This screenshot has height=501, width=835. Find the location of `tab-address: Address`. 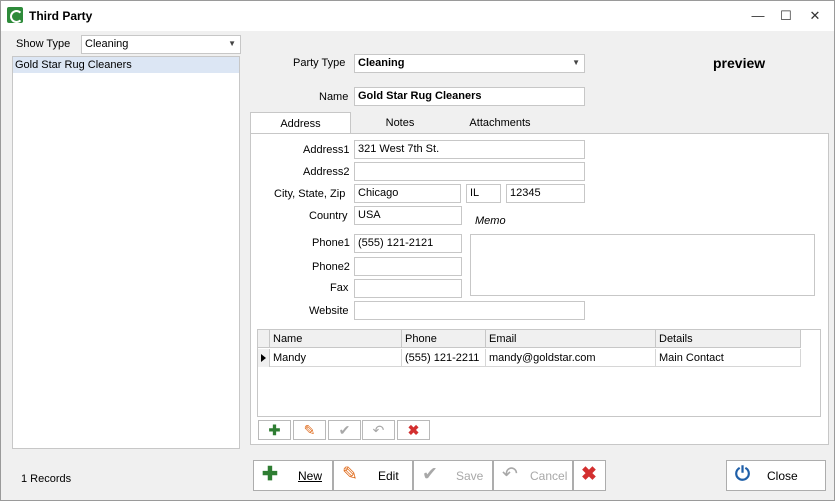

tab-address: Address is located at coordinates (300, 123).